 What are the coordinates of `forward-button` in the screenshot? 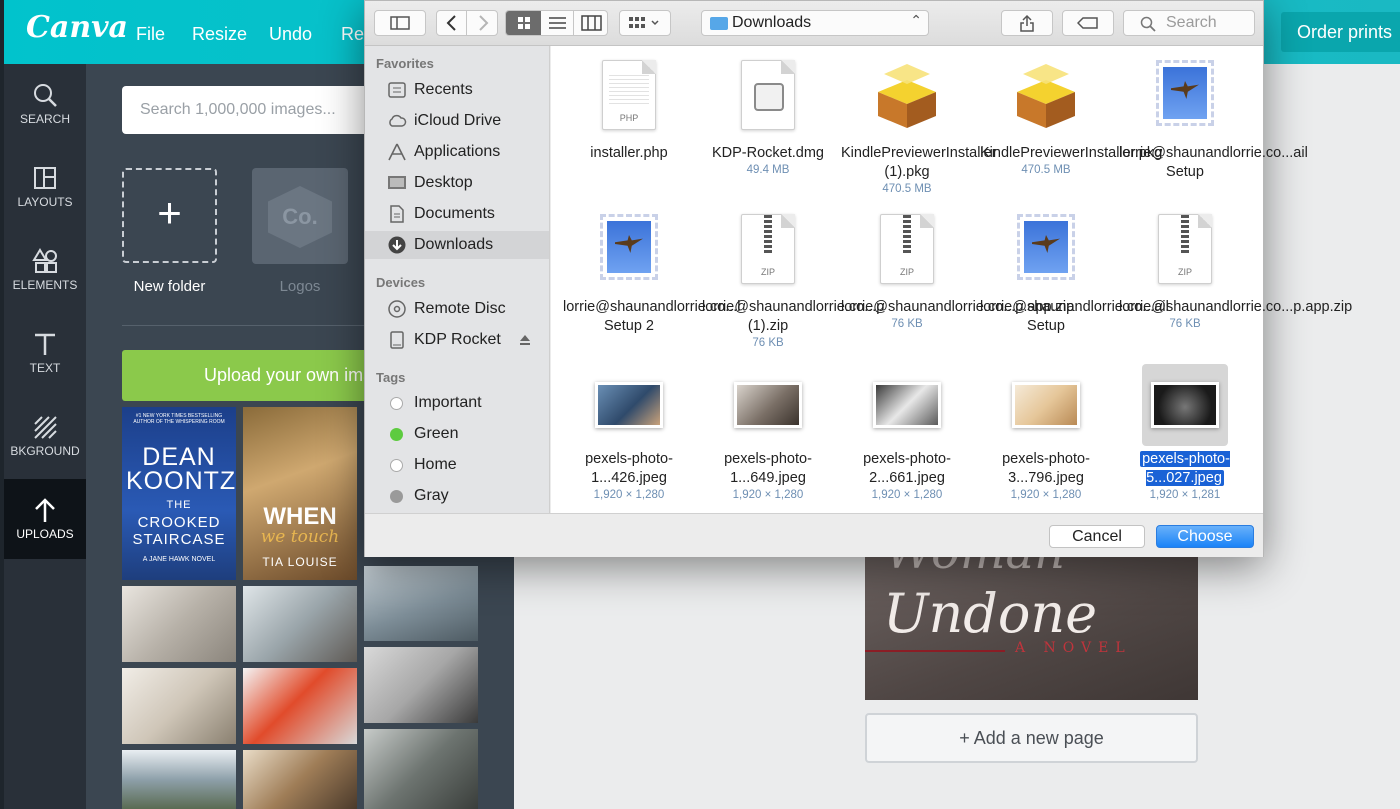 It's located at (482, 23).